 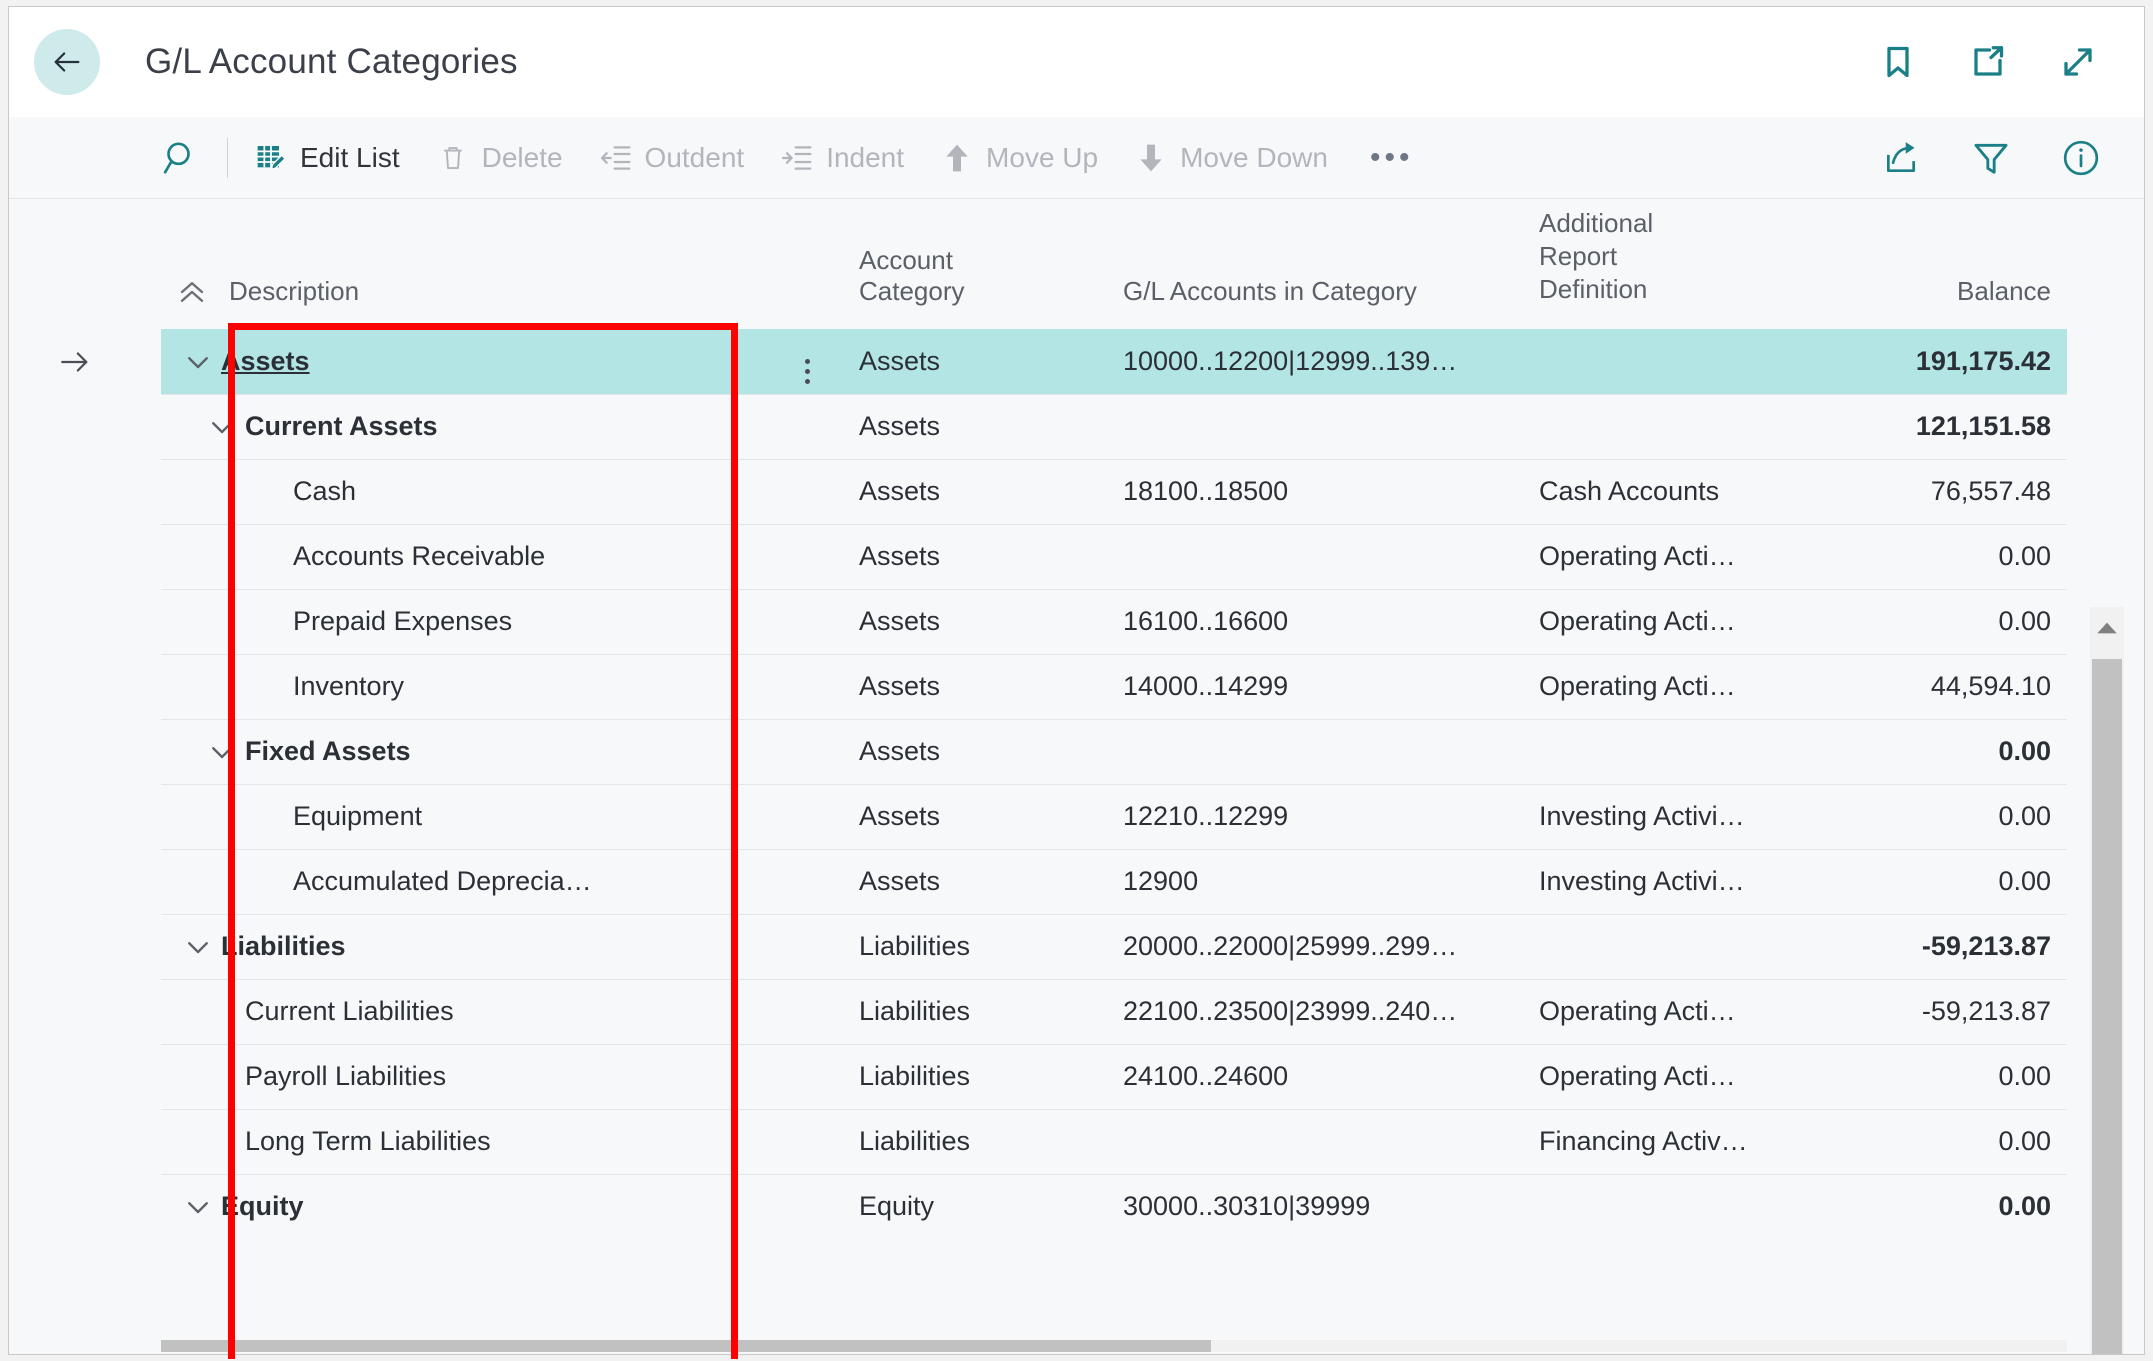 What do you see at coordinates (2078, 62) in the screenshot?
I see `expand-icon` at bounding box center [2078, 62].